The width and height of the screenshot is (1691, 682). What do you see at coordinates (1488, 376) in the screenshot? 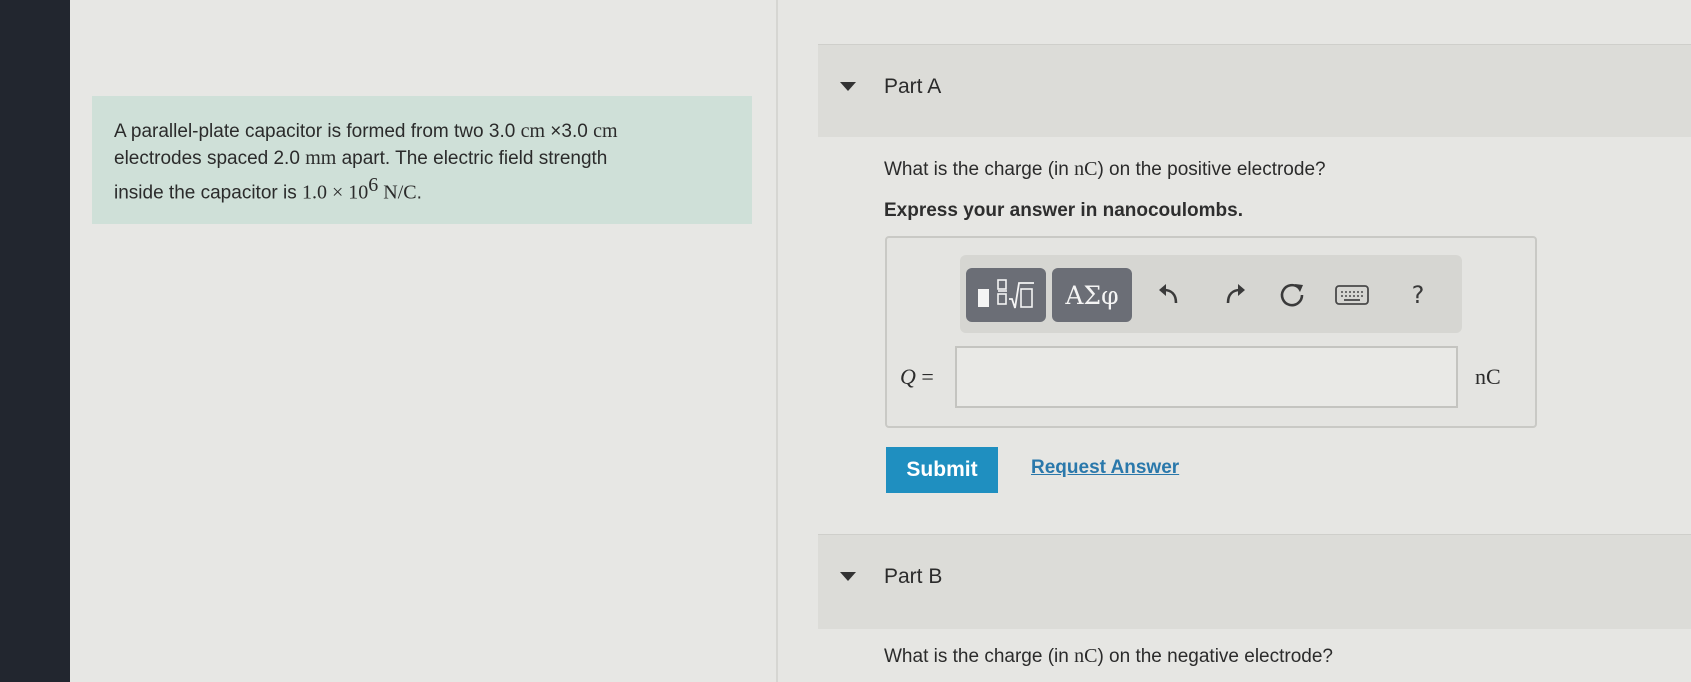
I see `answer-unit: nC` at bounding box center [1488, 376].